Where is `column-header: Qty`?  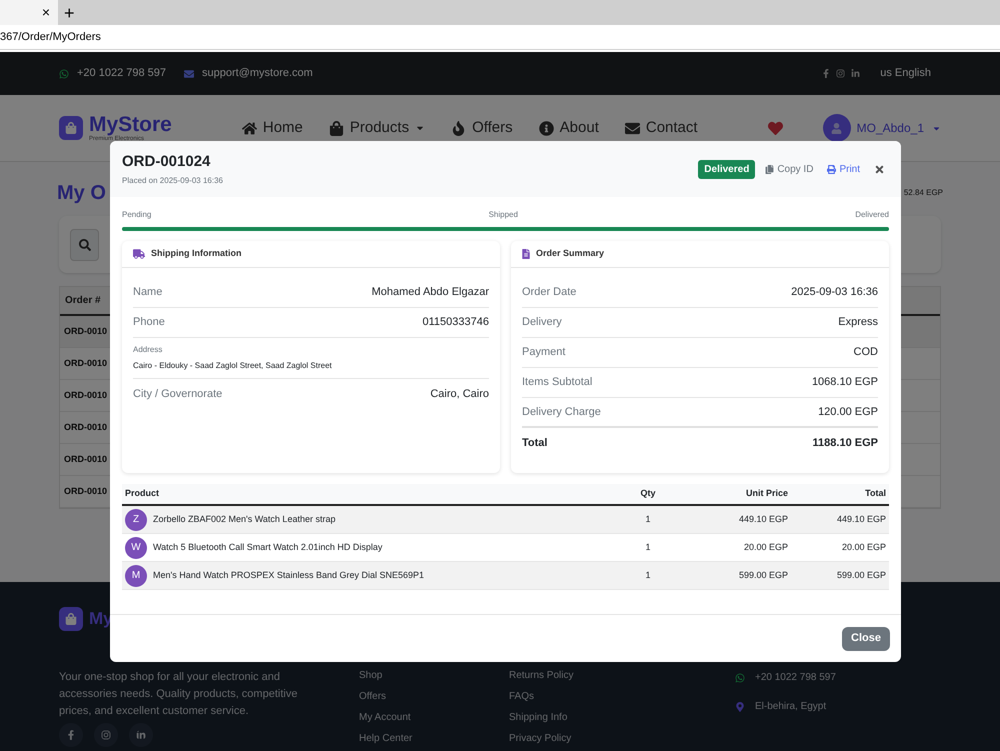 column-header: Qty is located at coordinates (647, 493).